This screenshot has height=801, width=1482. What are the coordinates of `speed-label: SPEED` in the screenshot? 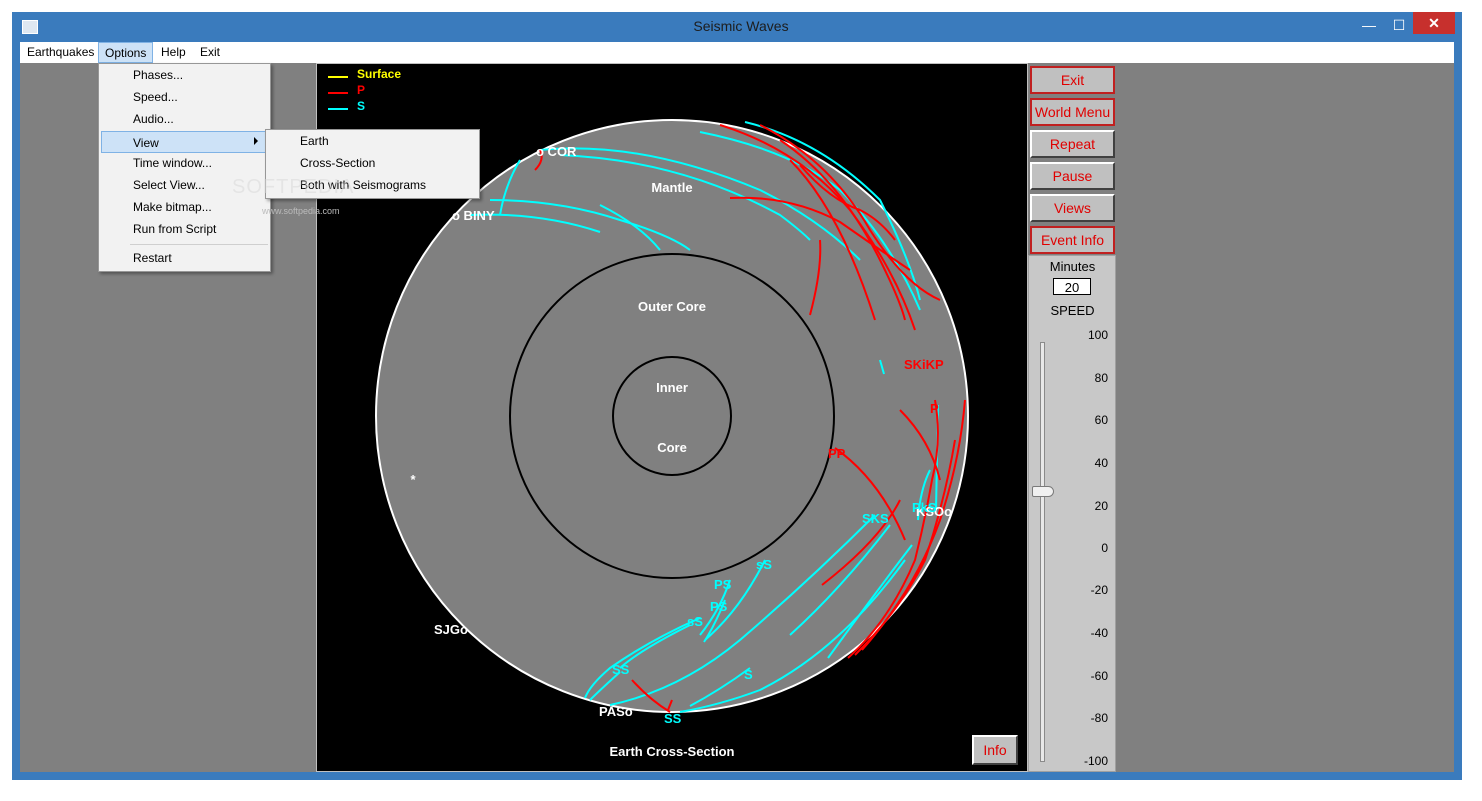 It's located at (1072, 310).